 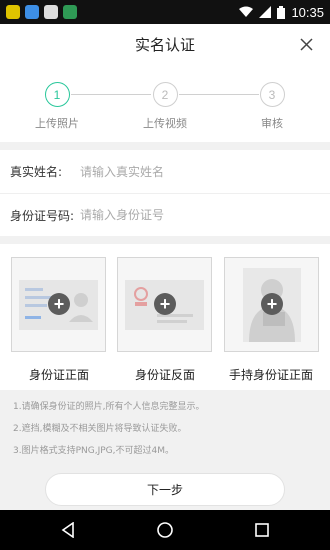 I want to click on back-icon, so click(x=67, y=530).